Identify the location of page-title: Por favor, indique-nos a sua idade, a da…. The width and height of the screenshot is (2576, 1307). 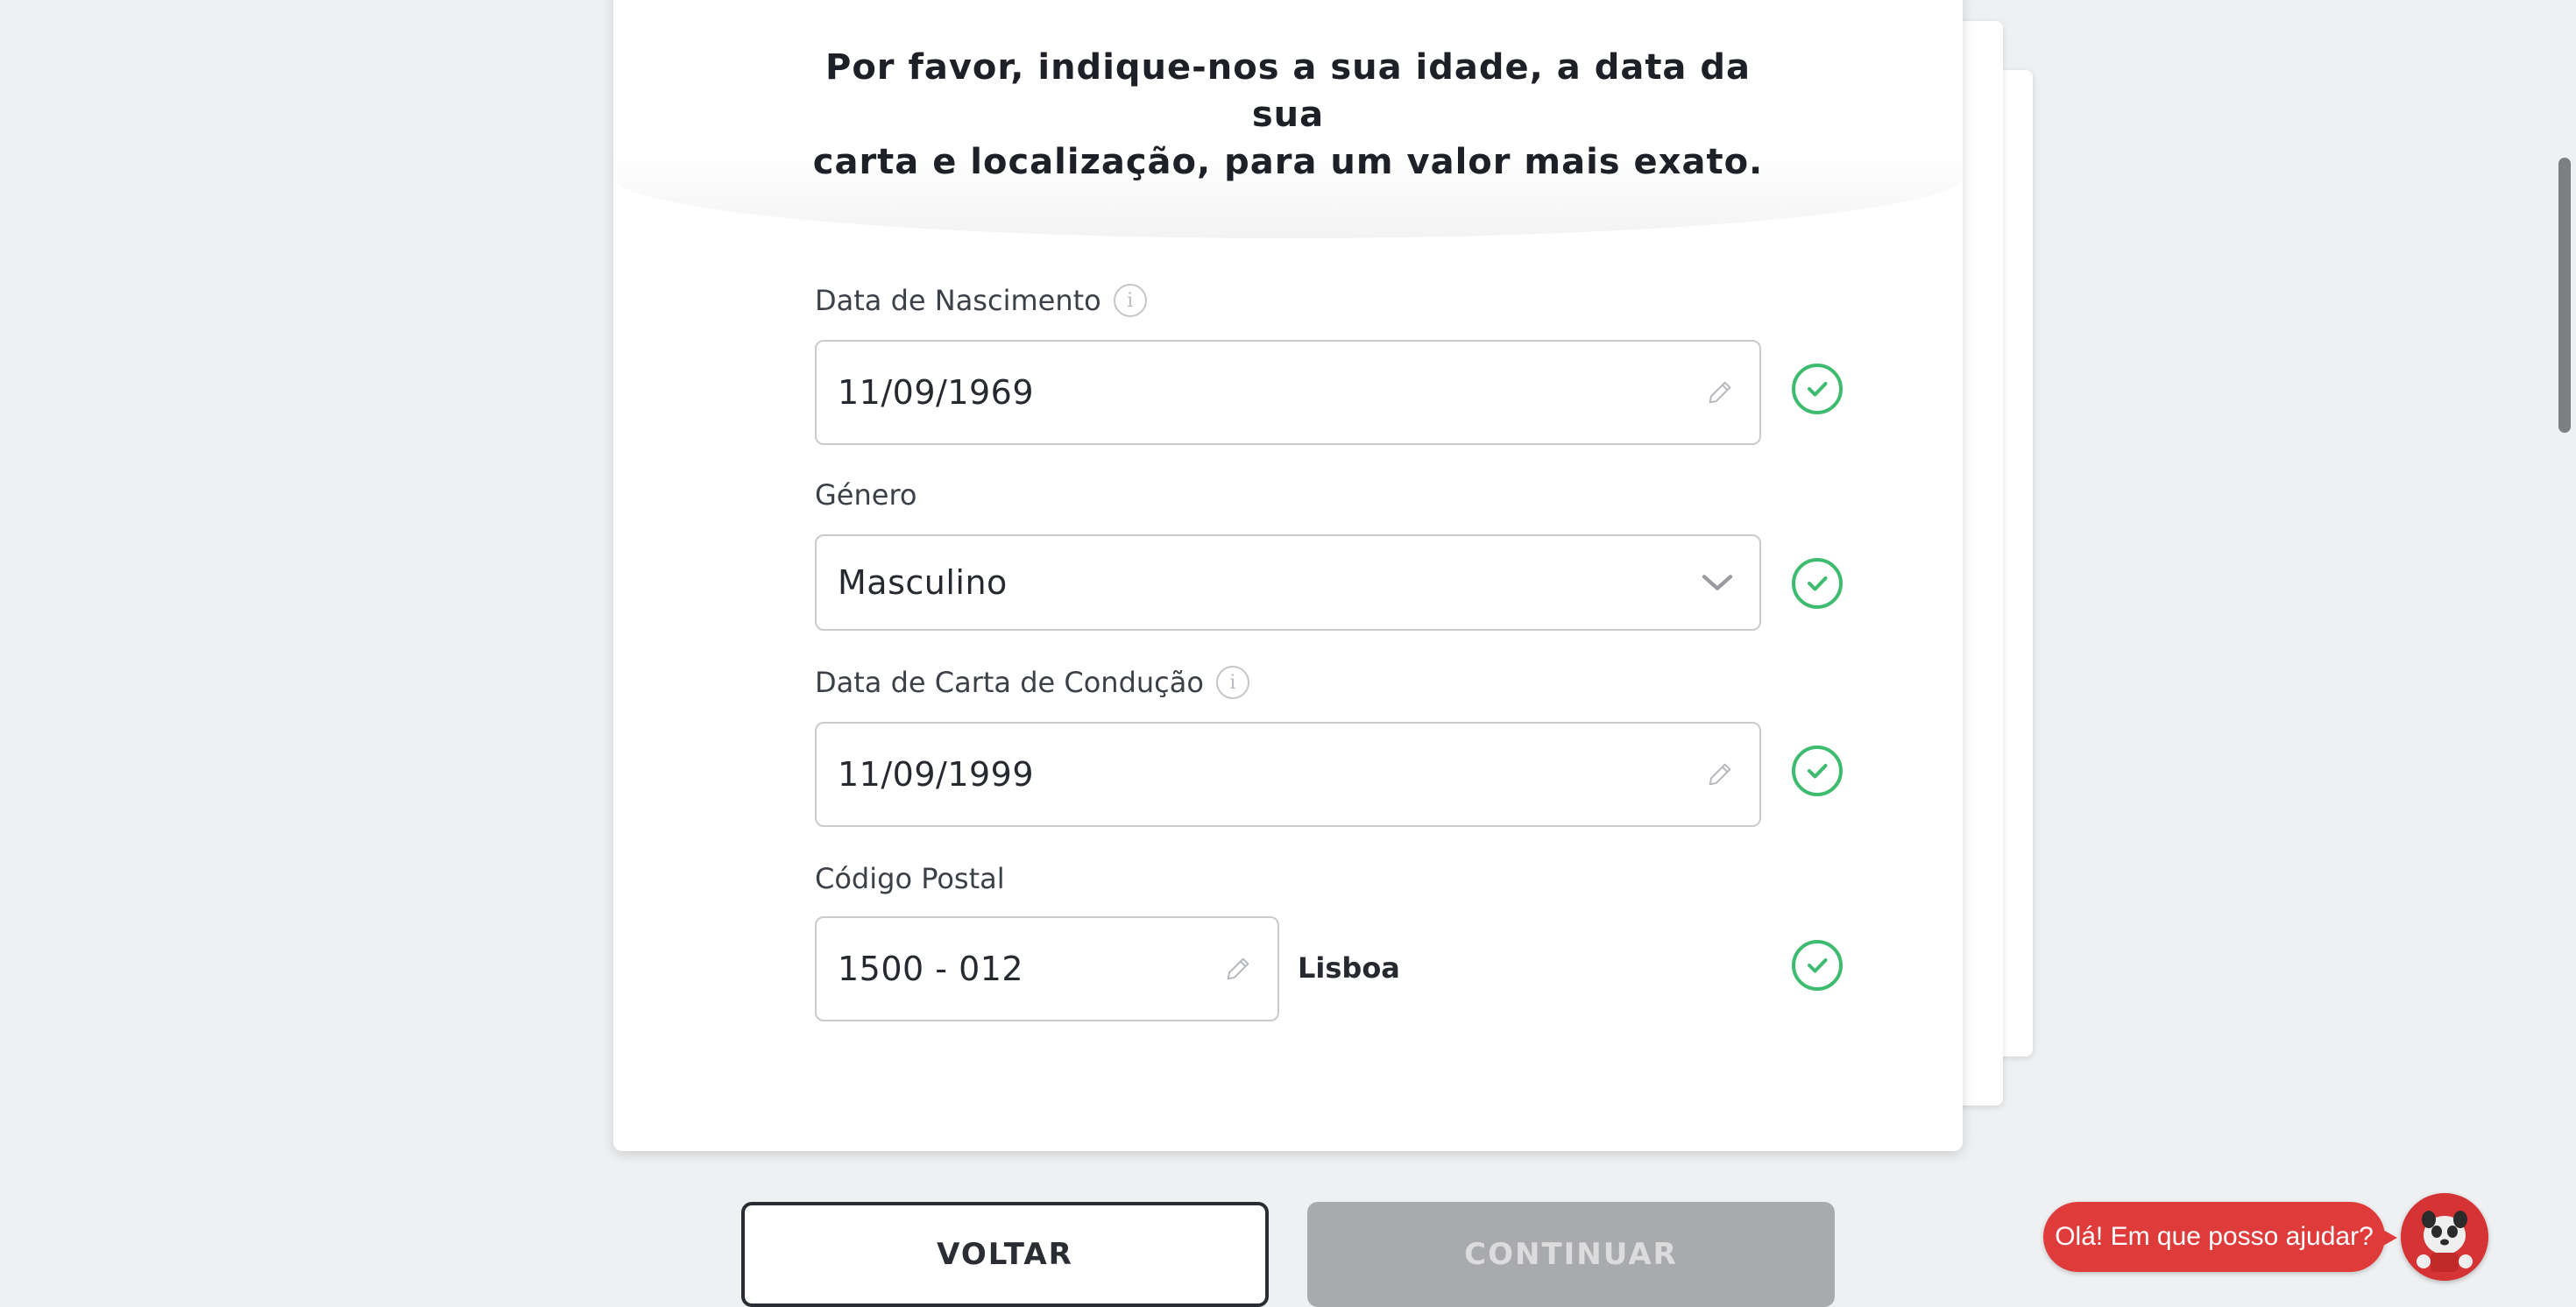
(1288, 115).